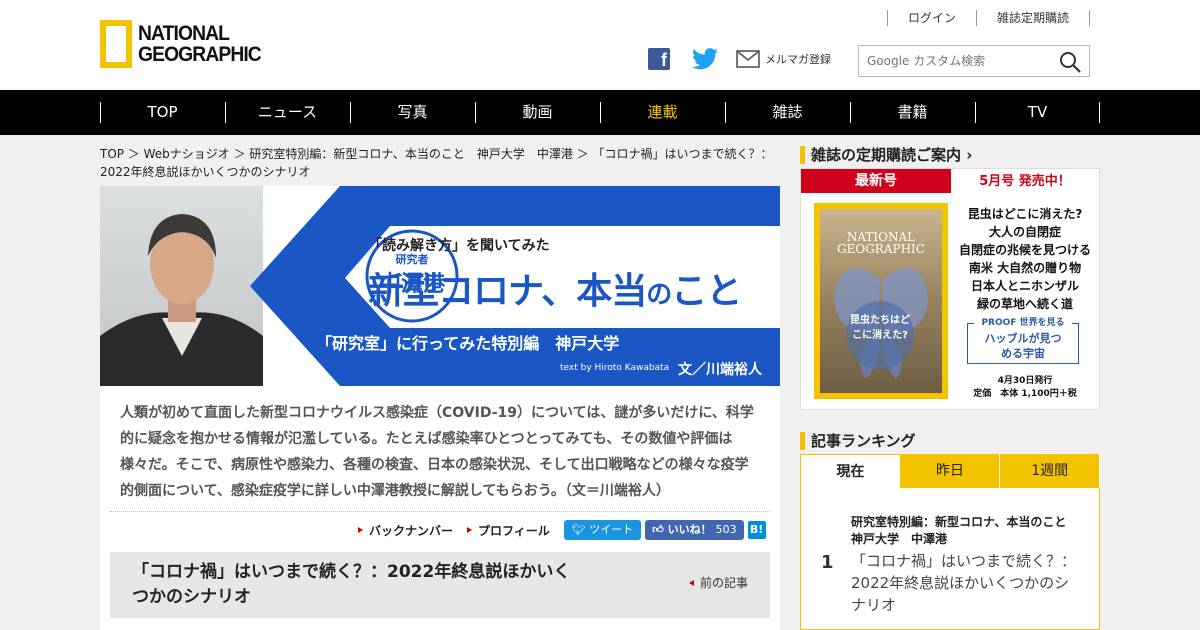 This screenshot has width=1200, height=630. Describe the element at coordinates (659, 295) in the screenshot. I see `hero-title-part-b: の` at that location.